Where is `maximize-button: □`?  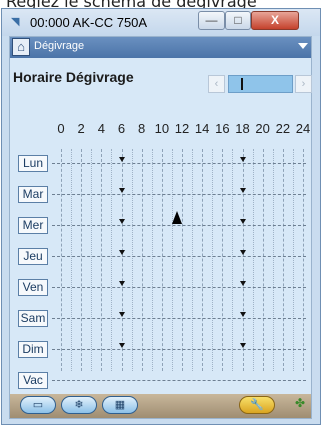
maximize-button: □ is located at coordinates (238, 20).